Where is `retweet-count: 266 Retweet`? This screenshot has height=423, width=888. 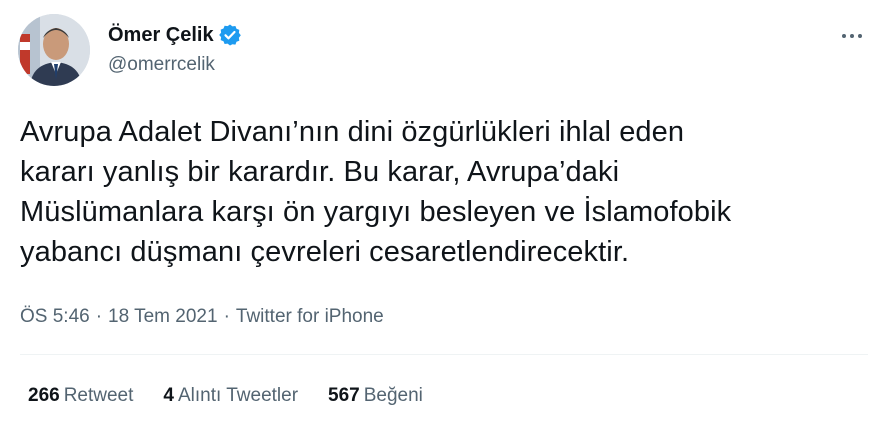 retweet-count: 266 Retweet is located at coordinates (80, 396).